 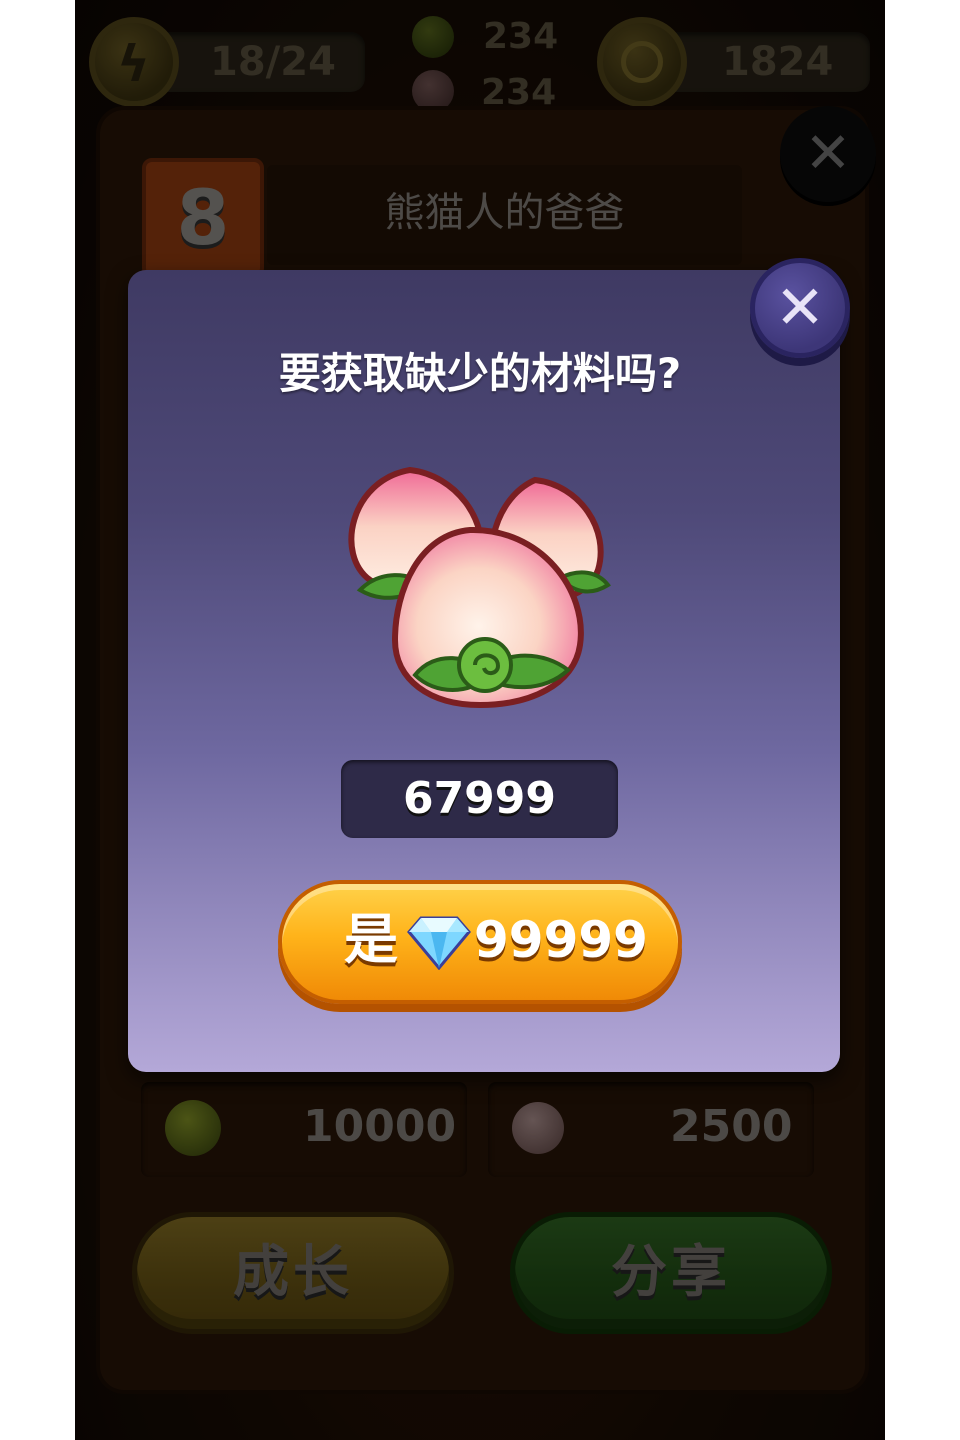 What do you see at coordinates (371, 939) in the screenshot?
I see `confirm-label: 是` at bounding box center [371, 939].